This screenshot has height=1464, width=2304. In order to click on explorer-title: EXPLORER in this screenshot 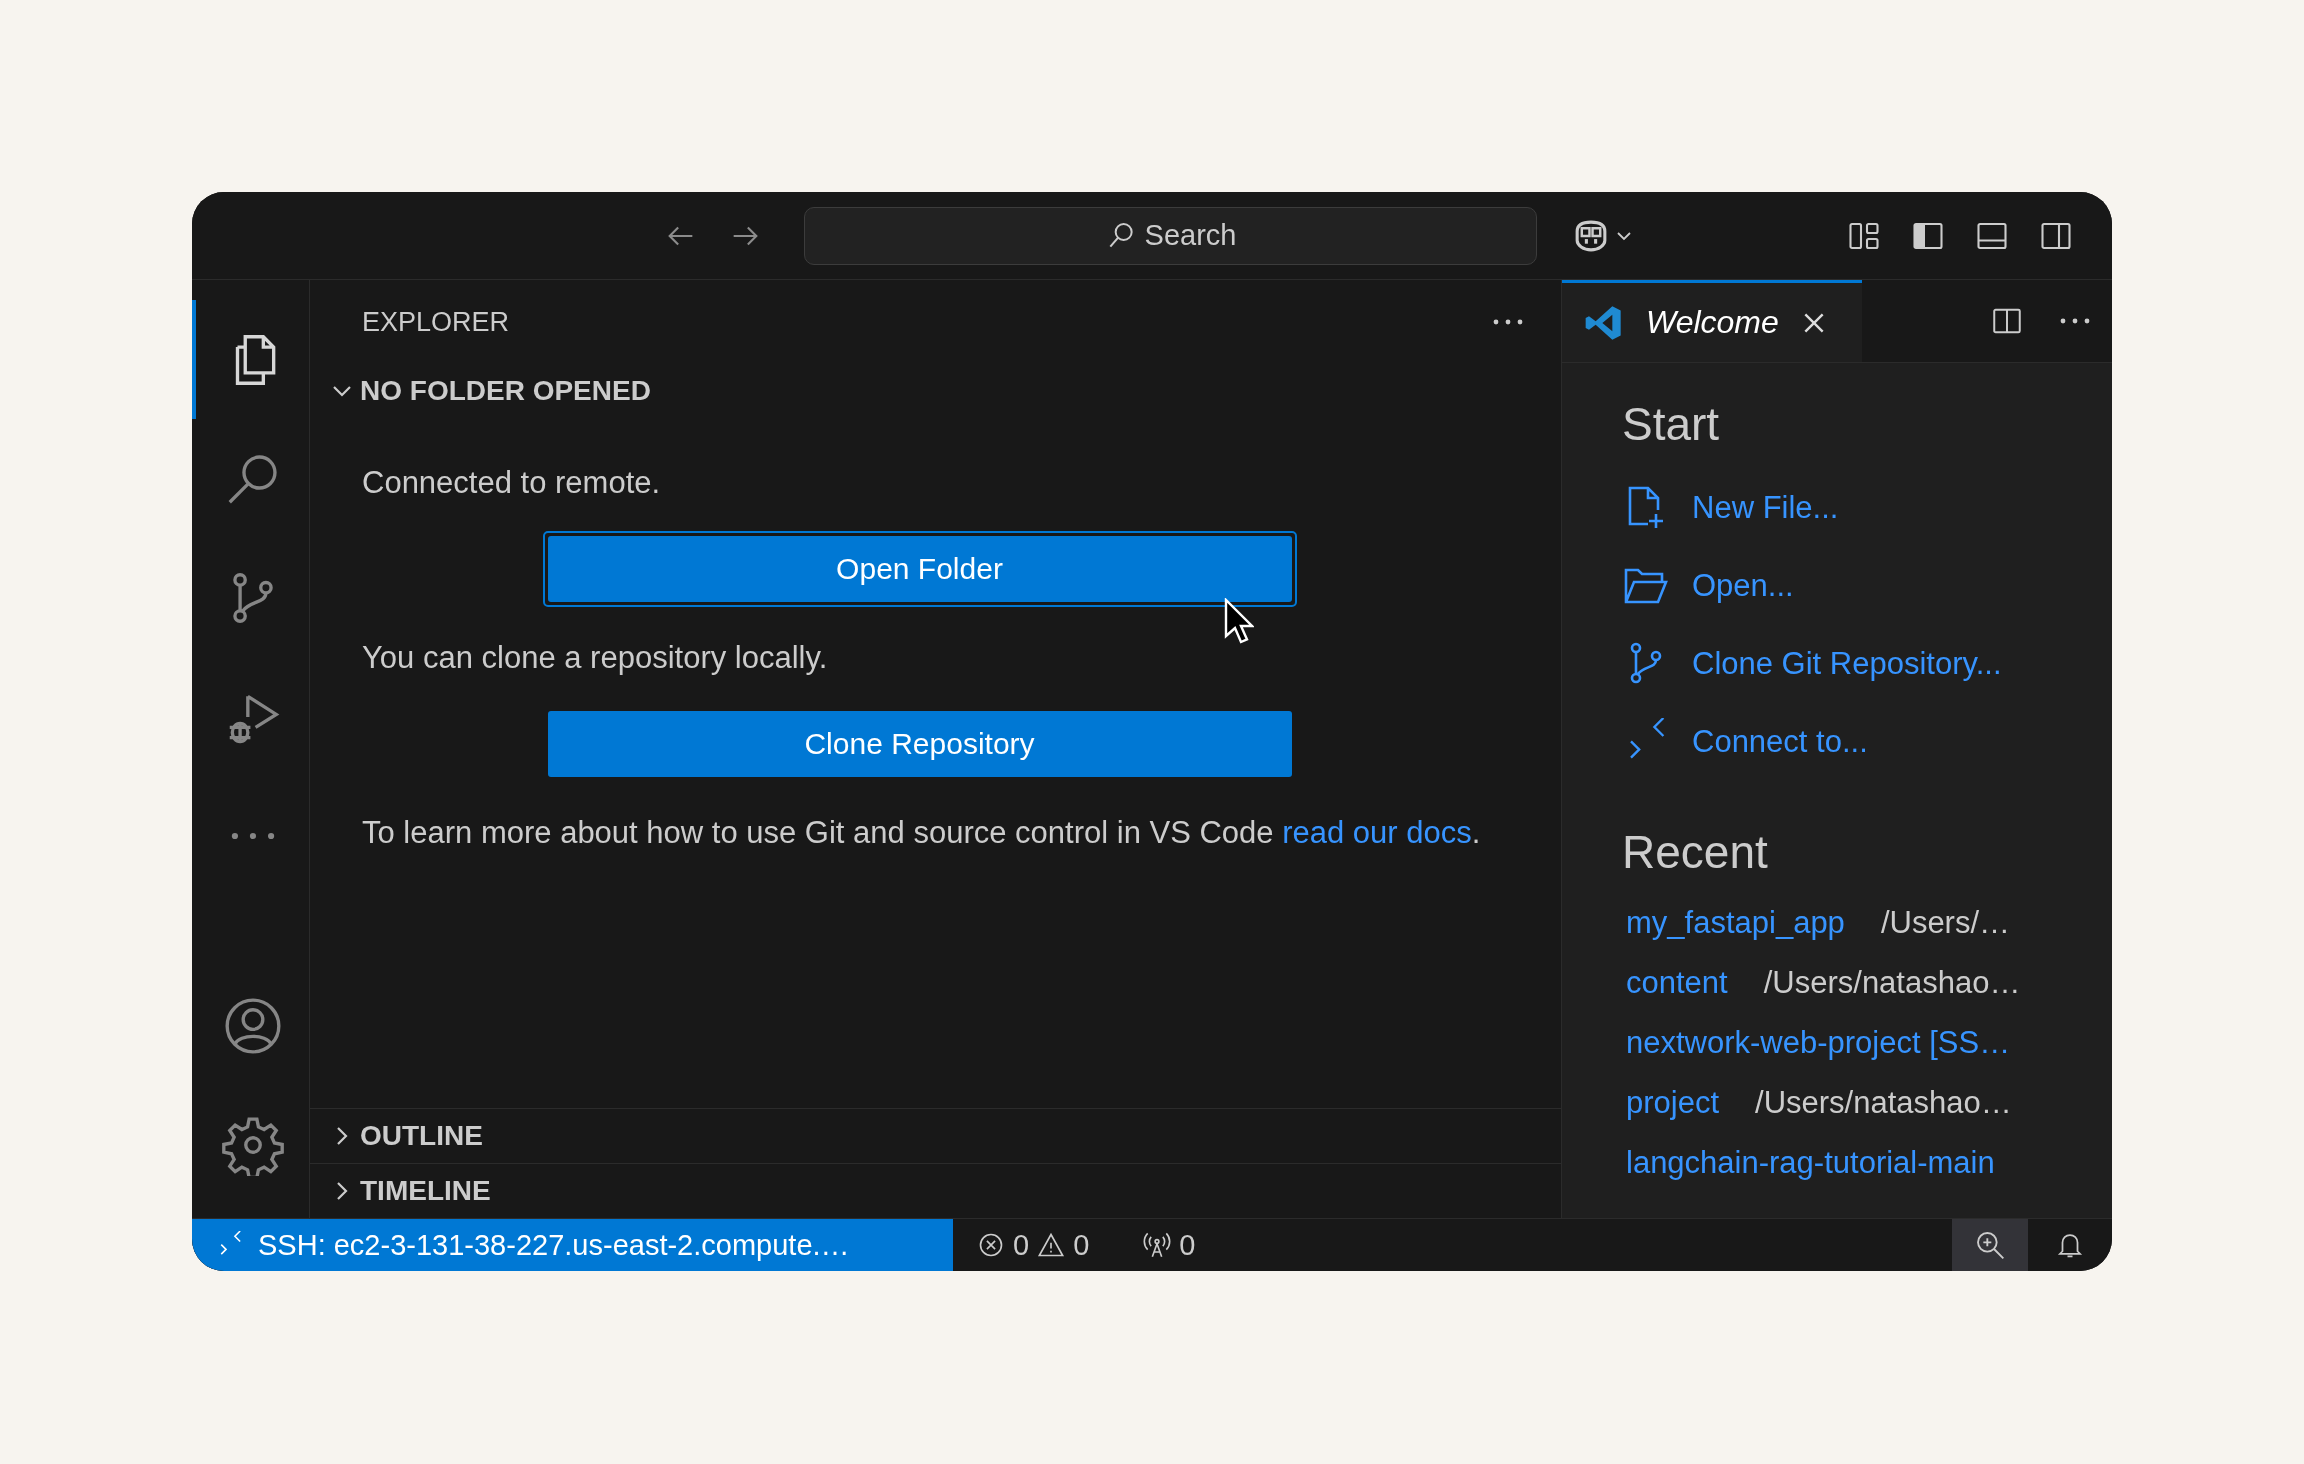, I will do `click(436, 322)`.